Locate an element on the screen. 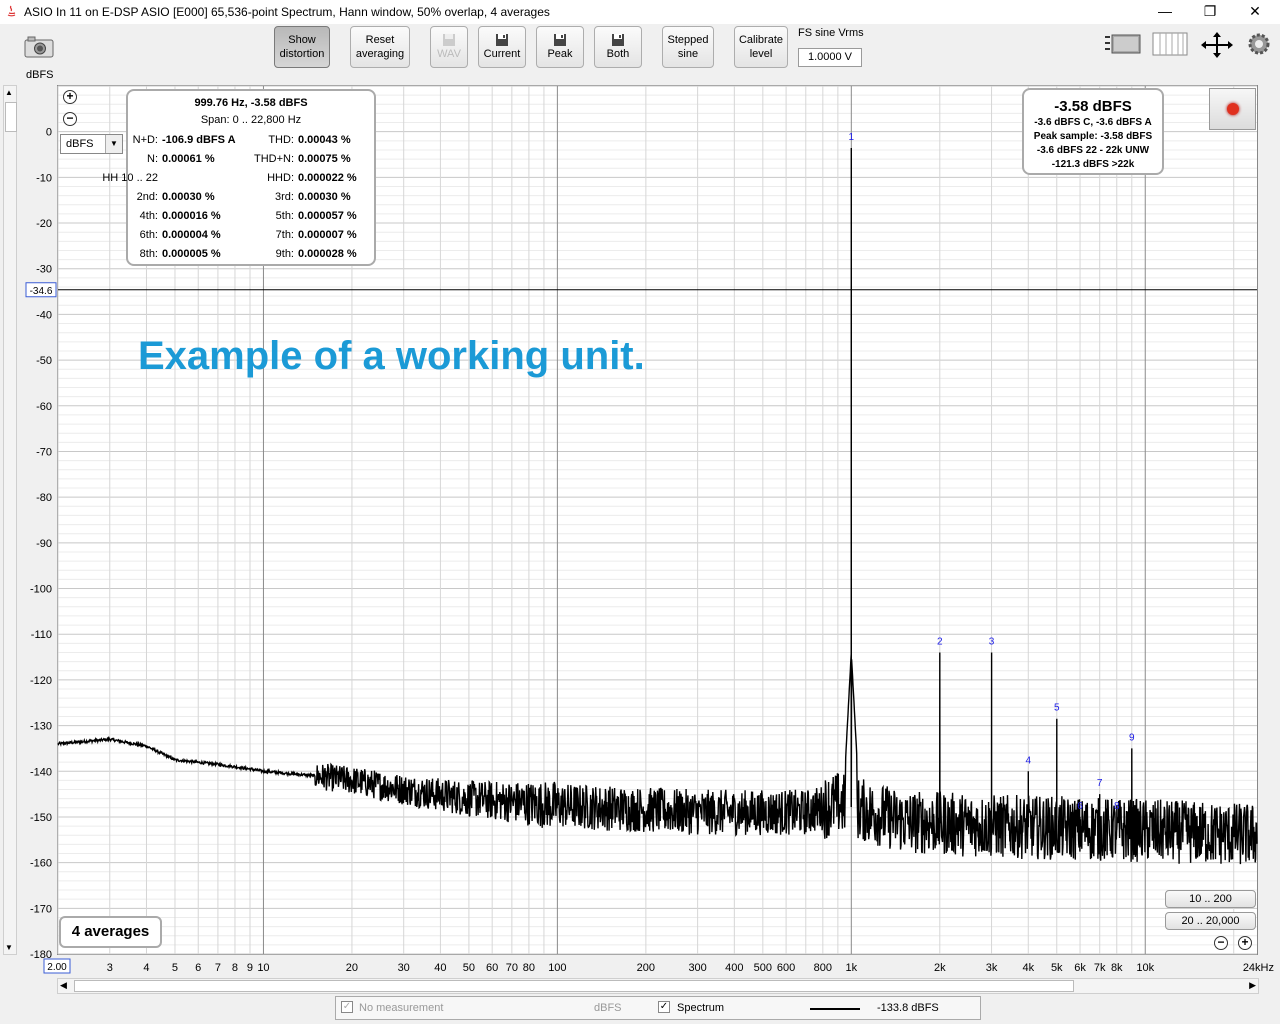  spectrum-checkbox: ✓ is located at coordinates (664, 1007).